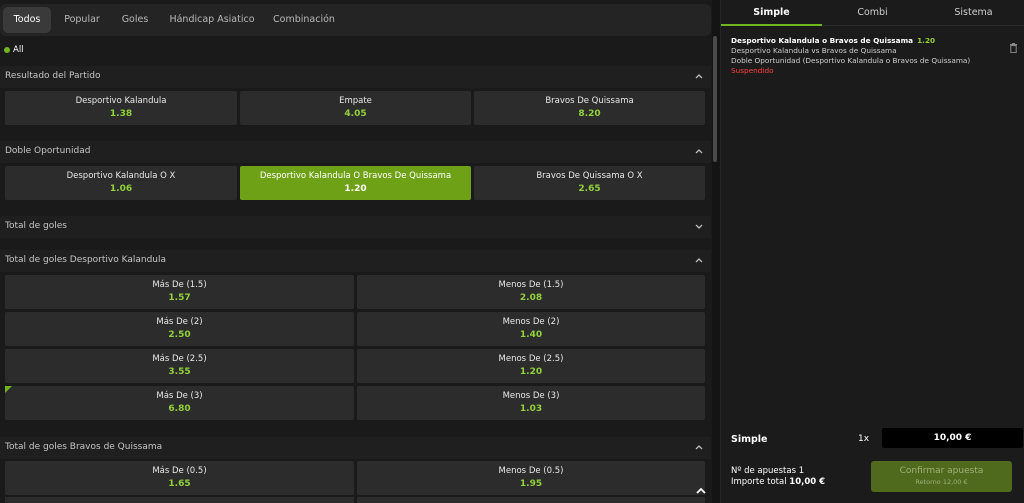 The image size is (1024, 503). I want to click on odds-cell: Menos De (2.5) 1.20, so click(531, 366).